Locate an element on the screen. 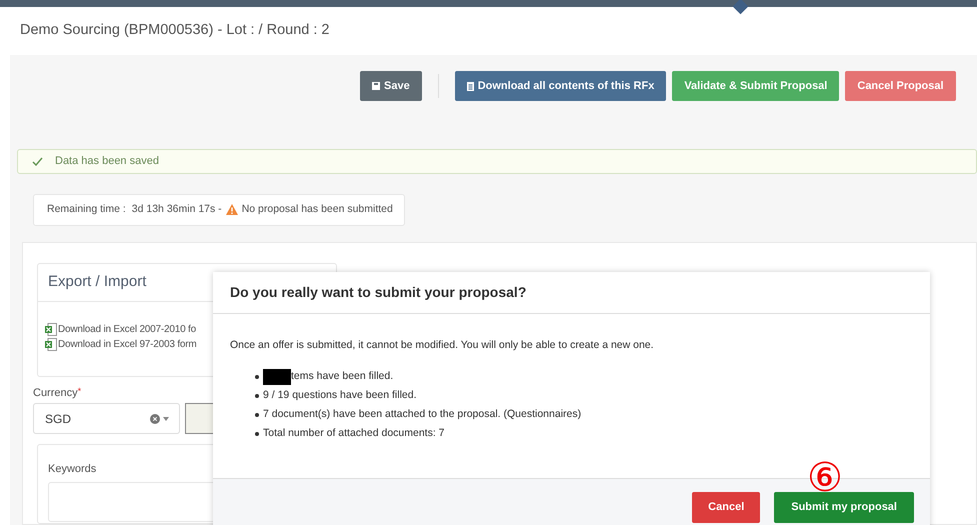 The height and width of the screenshot is (525, 977). page-title: Demo Sourcing (BPM000536) - Lot : / Round : 2 is located at coordinates (175, 30).